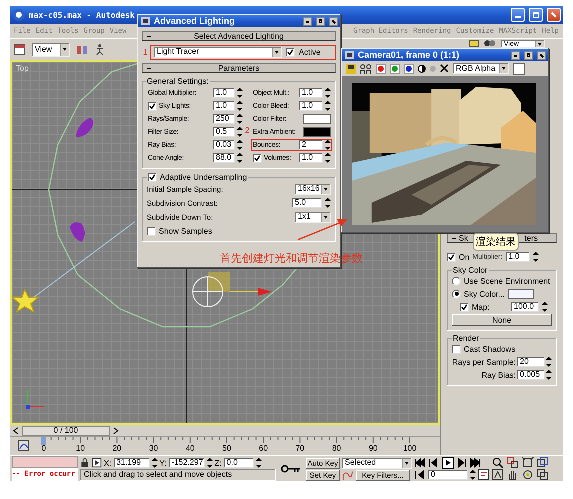 The width and height of the screenshot is (573, 499). What do you see at coordinates (81, 448) in the screenshot?
I see `tick-label: 10` at bounding box center [81, 448].